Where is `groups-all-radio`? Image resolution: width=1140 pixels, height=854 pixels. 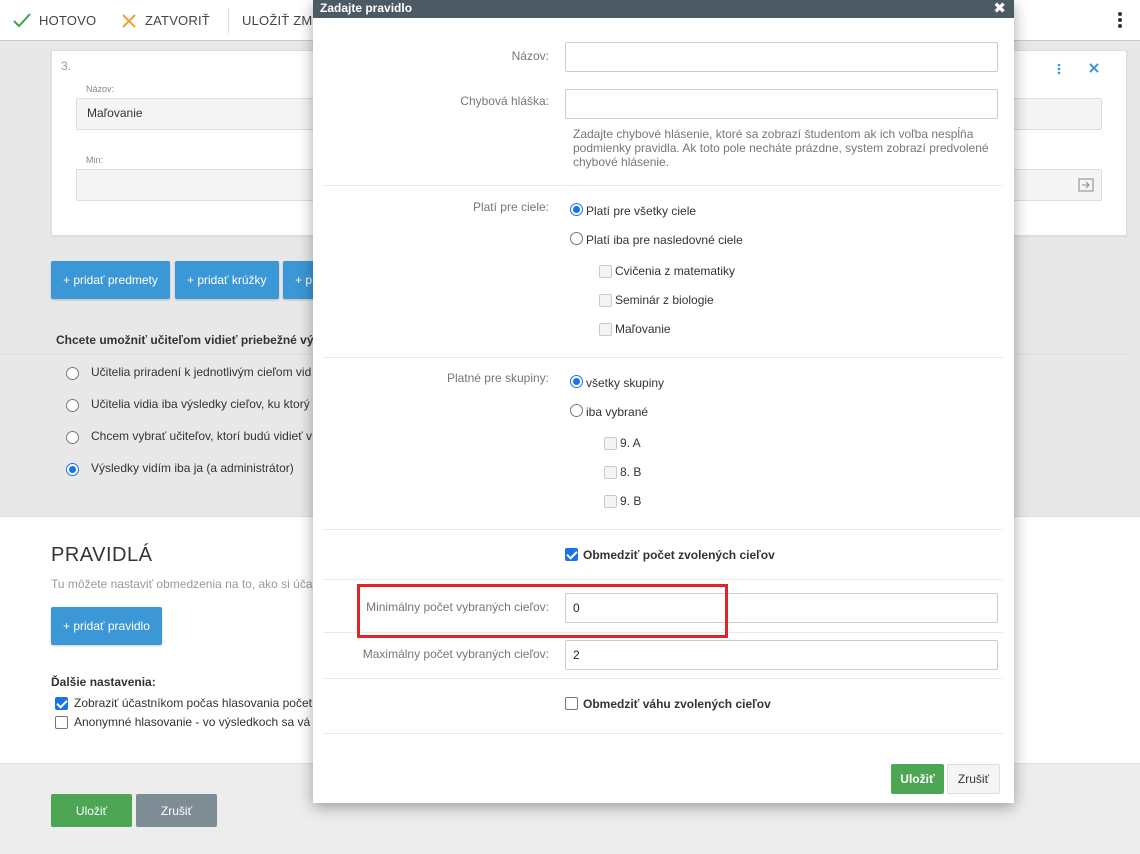 groups-all-radio is located at coordinates (576, 381).